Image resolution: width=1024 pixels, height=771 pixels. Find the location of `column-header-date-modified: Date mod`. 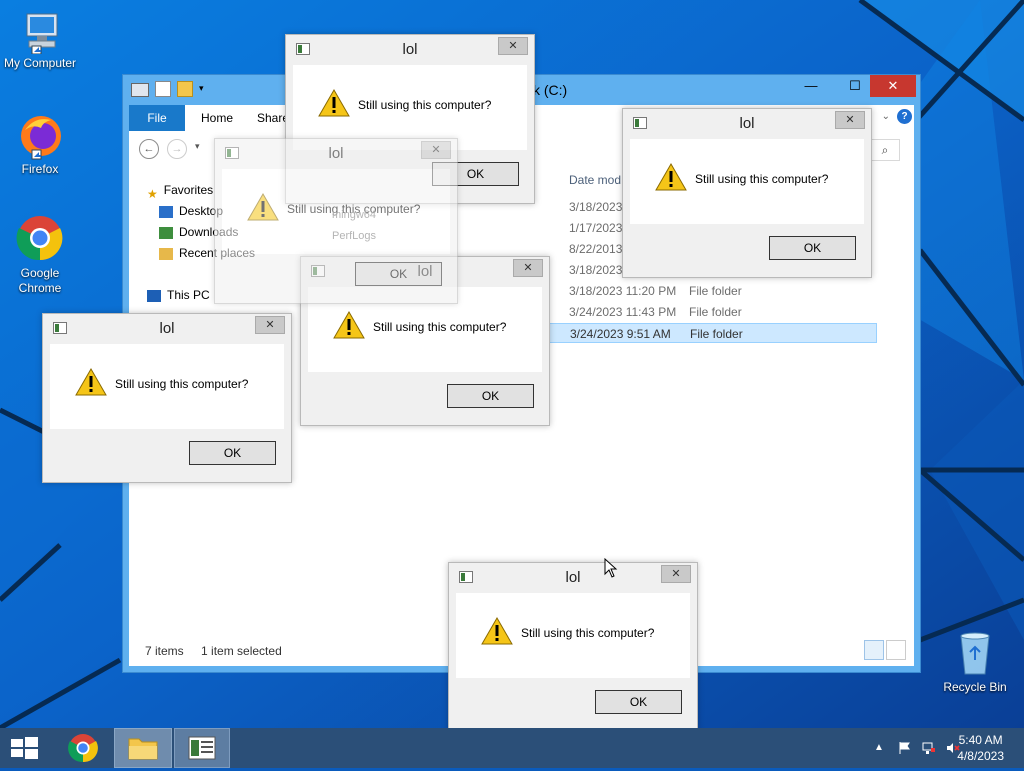

column-header-date-modified: Date mod is located at coordinates (595, 180).